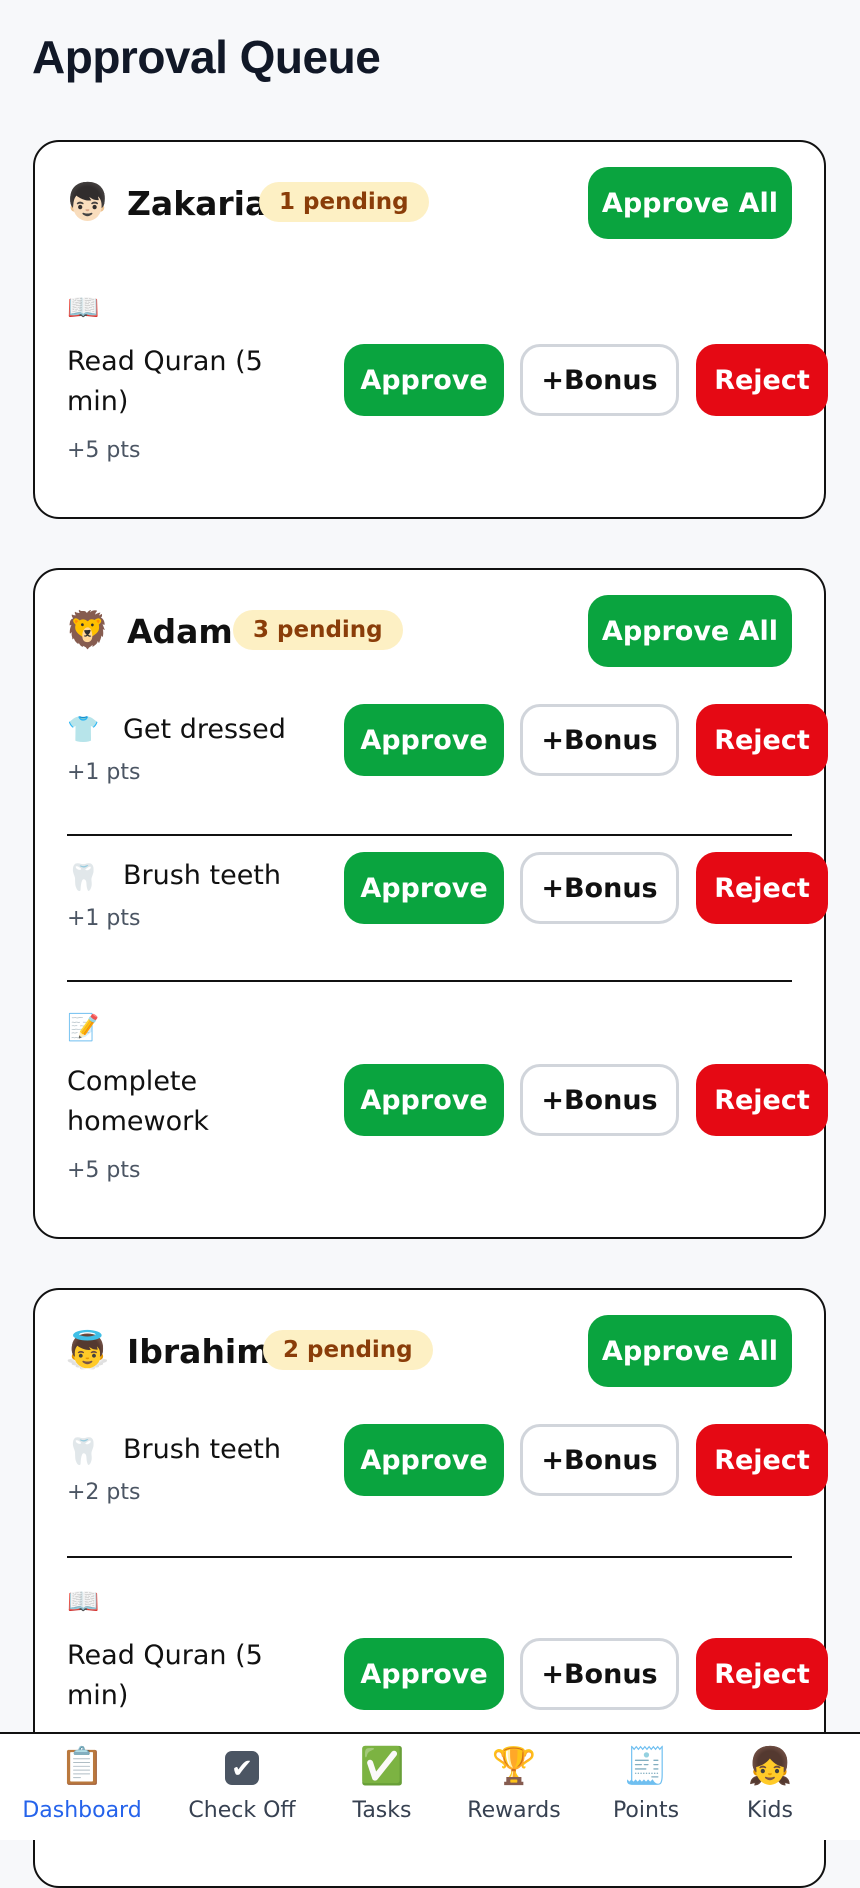 This screenshot has height=1888, width=860. What do you see at coordinates (87, 1349) in the screenshot?
I see `angel-avatar-icon: 👼` at bounding box center [87, 1349].